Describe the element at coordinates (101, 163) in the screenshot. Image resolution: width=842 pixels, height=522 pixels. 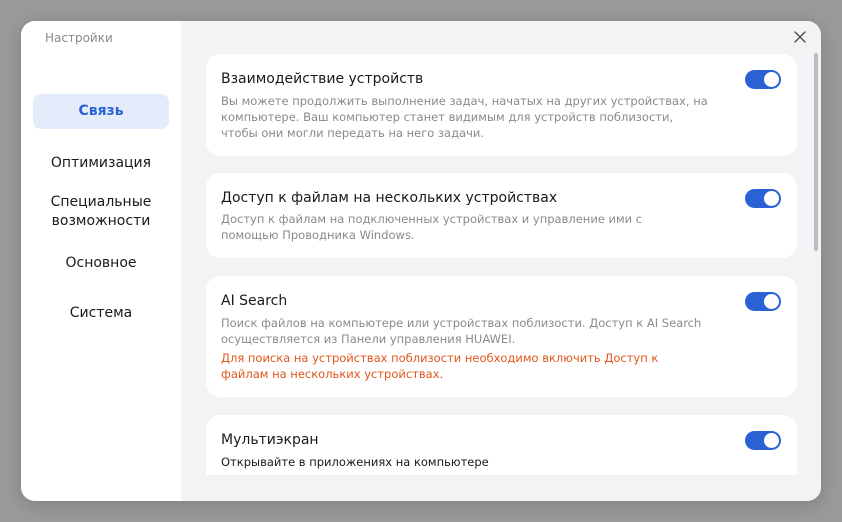
I see `sidebar-item-optimization: Оптимизация` at that location.